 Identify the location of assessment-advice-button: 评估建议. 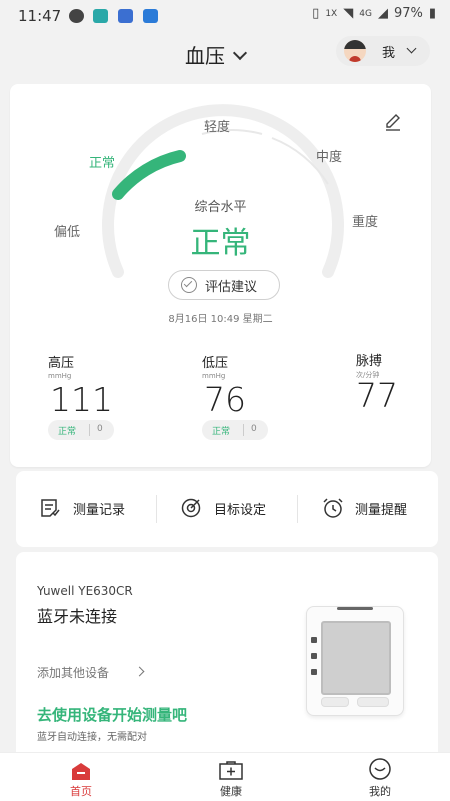
(224, 285).